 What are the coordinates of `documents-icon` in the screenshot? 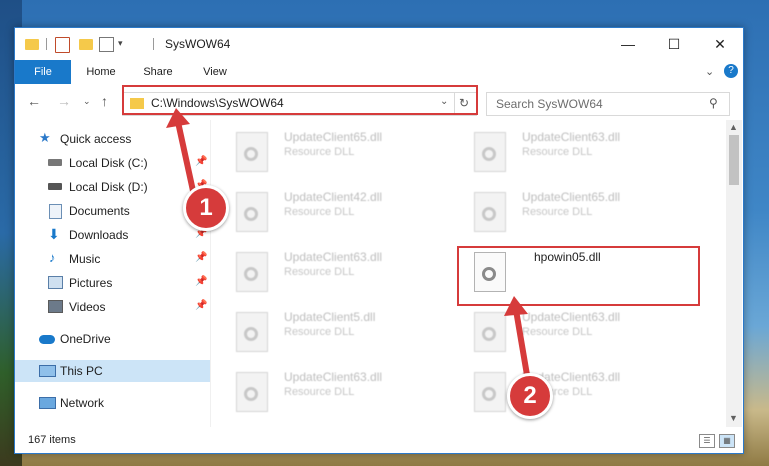 It's located at (55, 211).